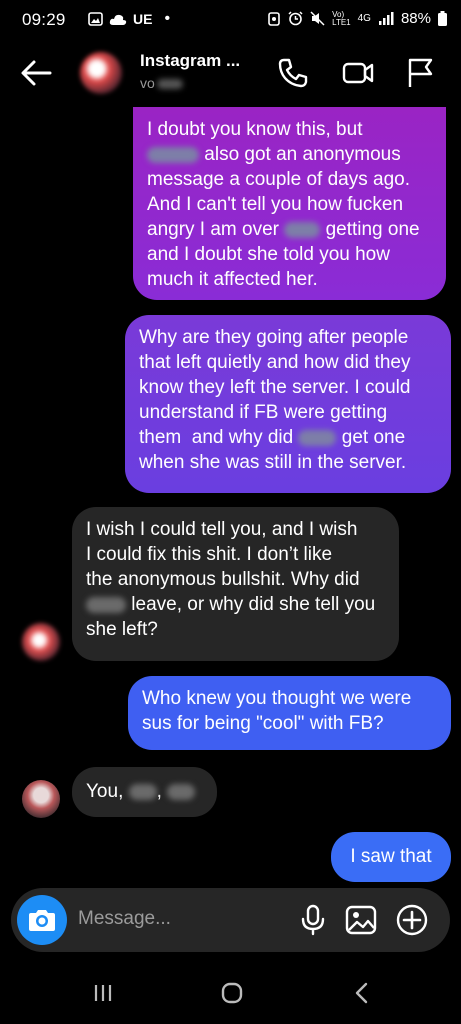 This screenshot has width=461, height=1024. I want to click on contact-subtitle: vo, so click(161, 83).